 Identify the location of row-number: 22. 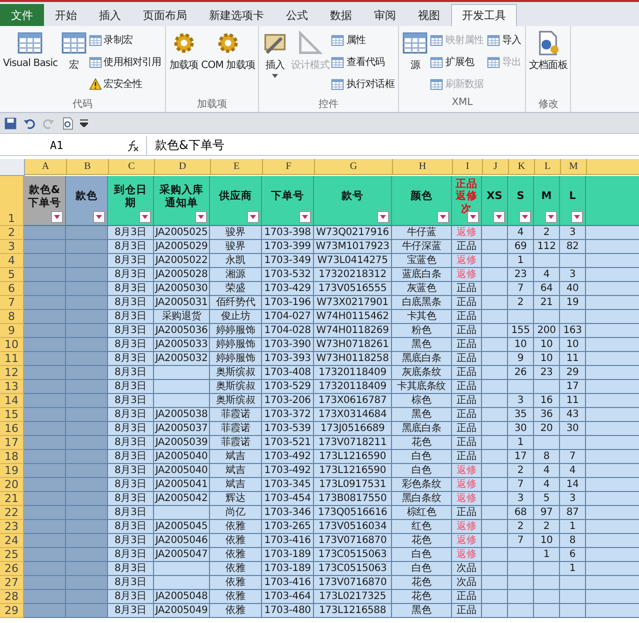
(12, 513).